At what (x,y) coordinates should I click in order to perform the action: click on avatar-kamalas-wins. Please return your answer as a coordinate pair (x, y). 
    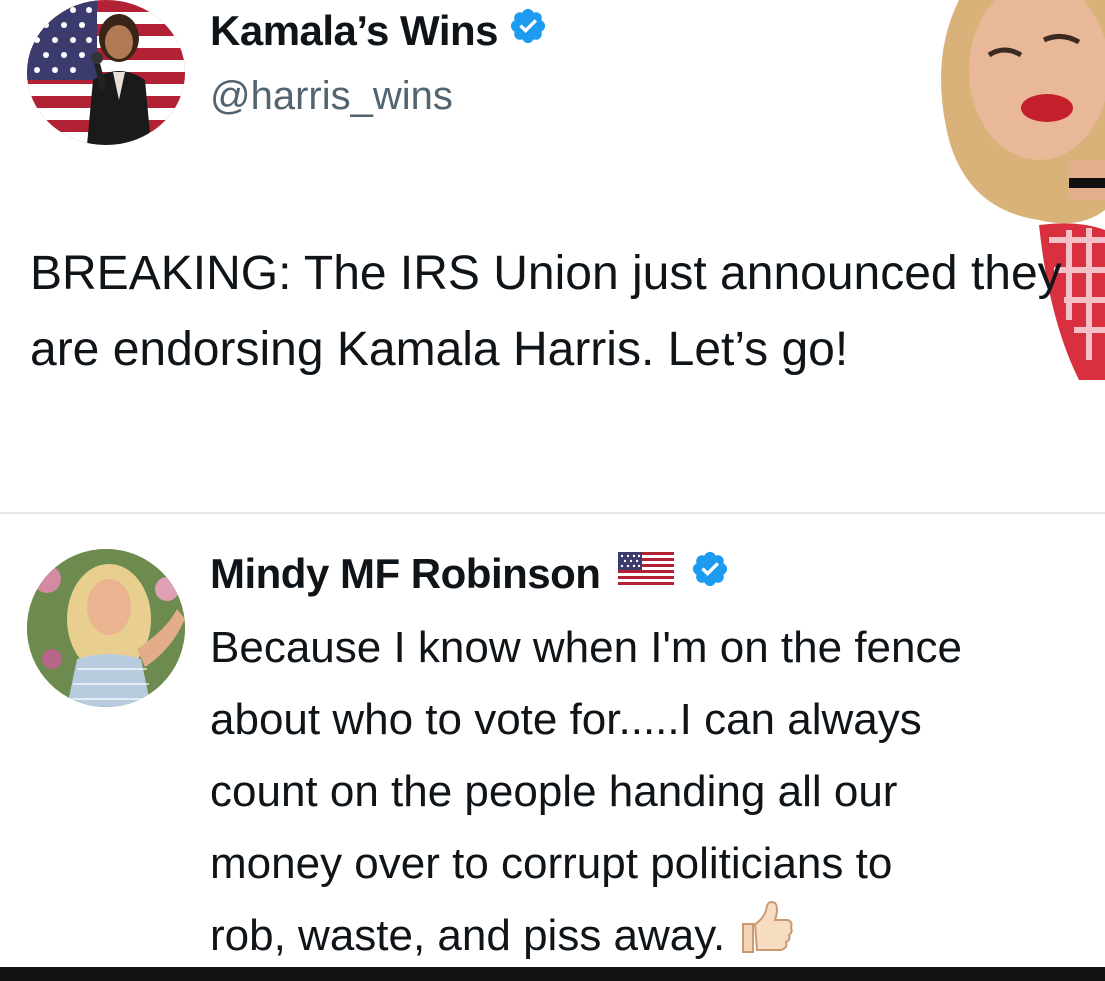
    Looking at the image, I should click on (106, 72).